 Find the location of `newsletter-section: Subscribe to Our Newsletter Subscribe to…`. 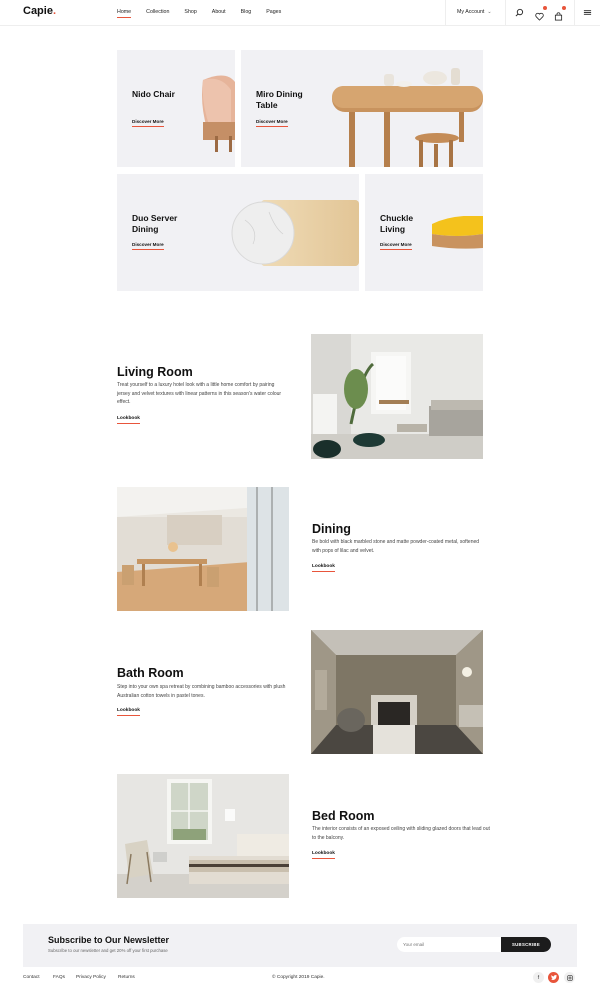

newsletter-section: Subscribe to Our Newsletter Subscribe to… is located at coordinates (300, 945).